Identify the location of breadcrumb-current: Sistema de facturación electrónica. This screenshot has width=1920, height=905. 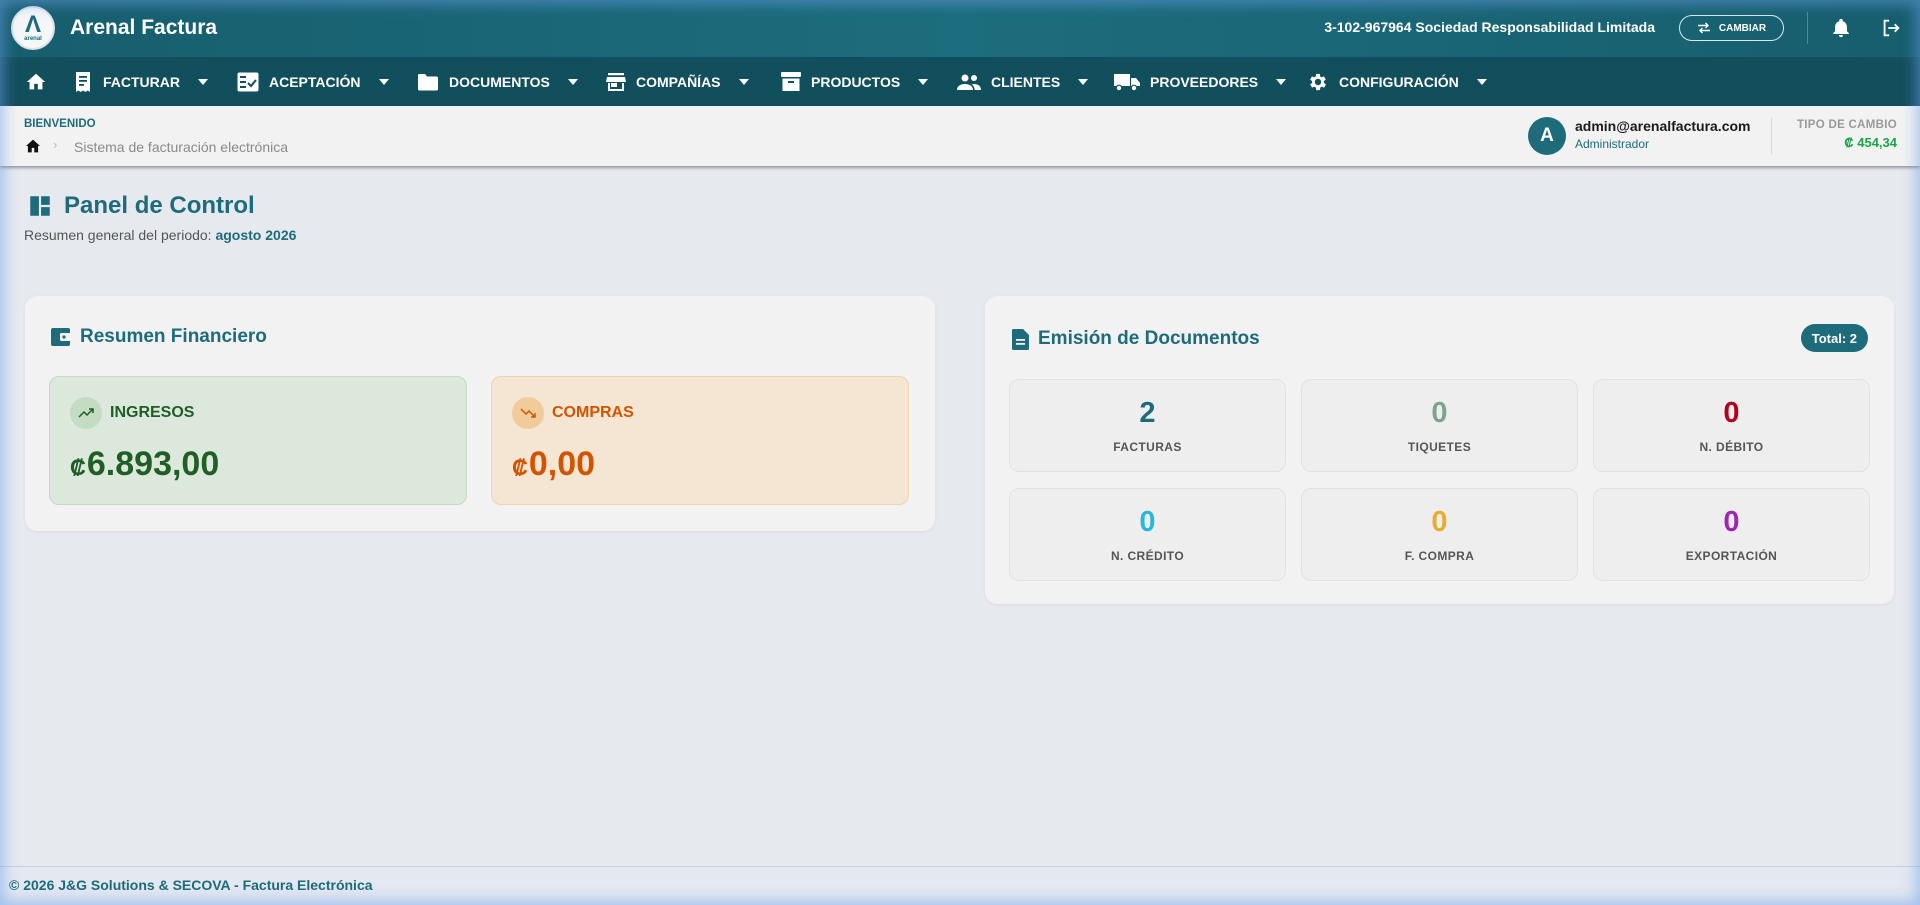
(181, 147).